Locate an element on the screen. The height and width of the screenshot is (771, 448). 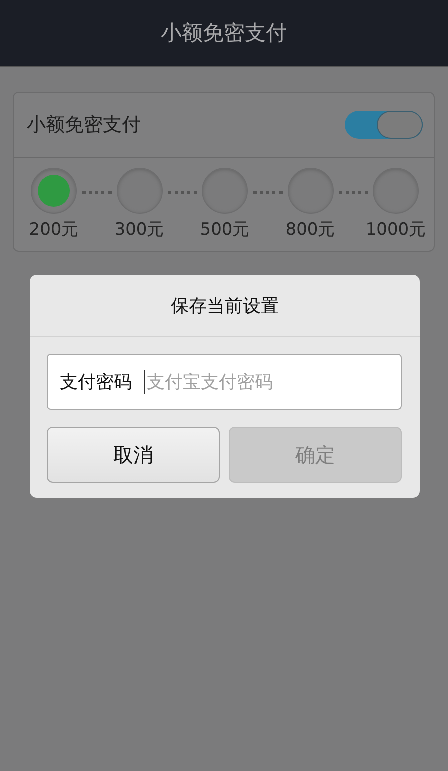
dialog-title: 保存当前设置 is located at coordinates (225, 306).